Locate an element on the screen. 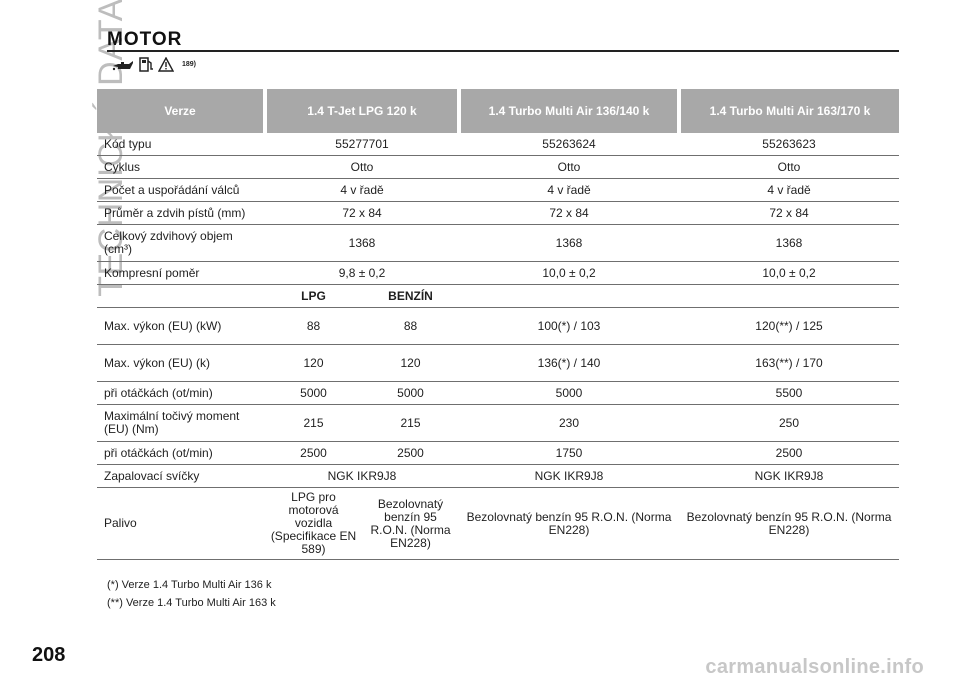 The height and width of the screenshot is (679, 960). row-label: Kompresní poměr is located at coordinates (181, 273).